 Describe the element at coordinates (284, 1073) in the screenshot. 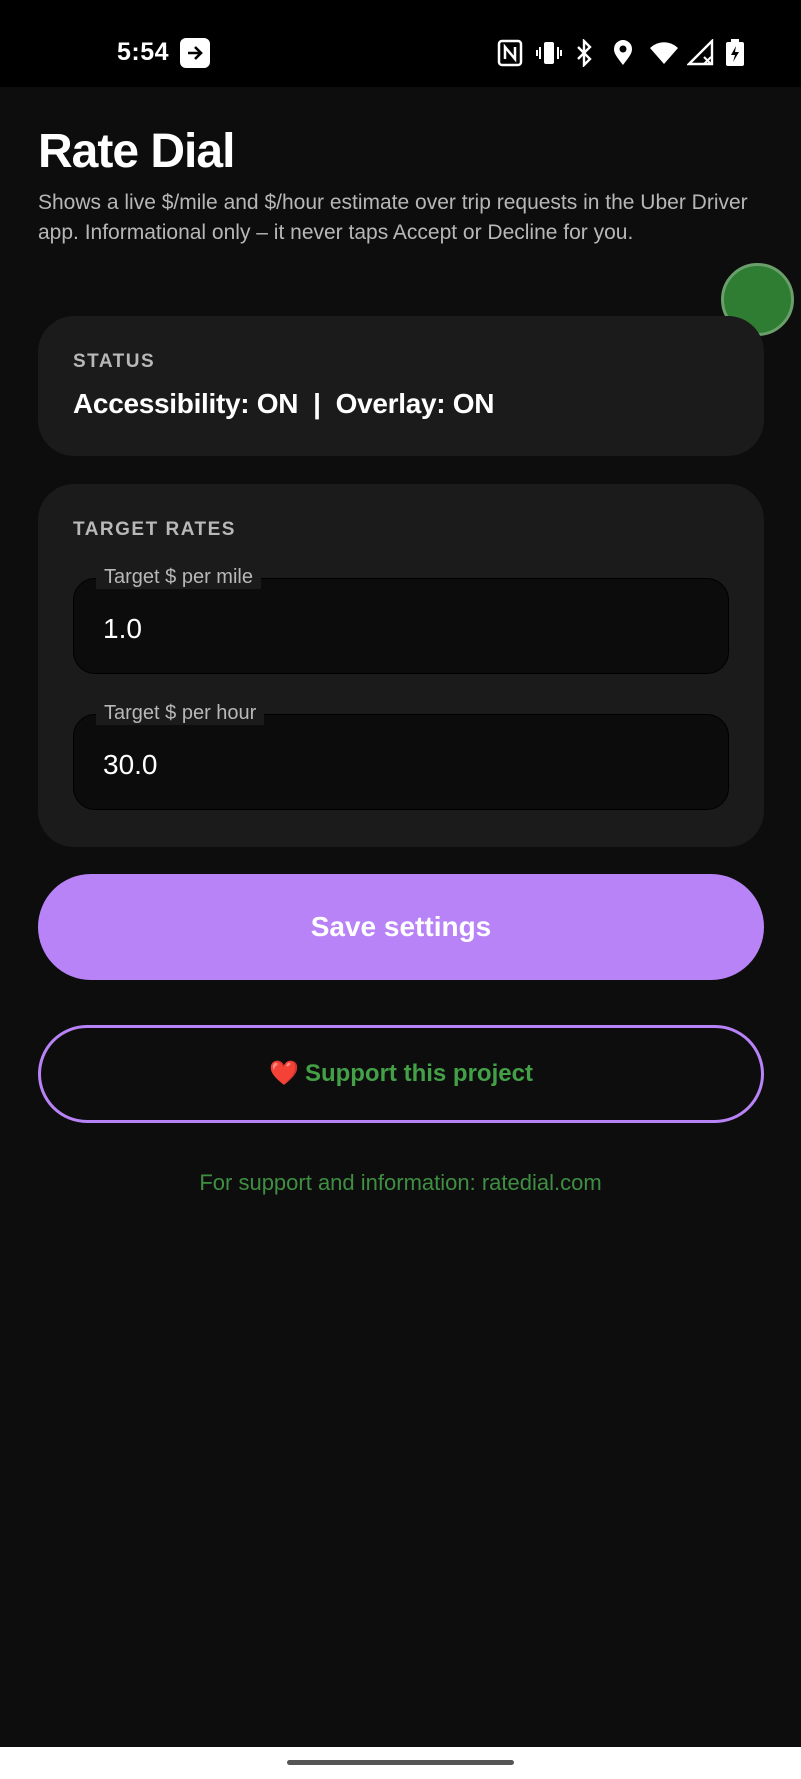

I see `heart-icon: ❤️` at that location.